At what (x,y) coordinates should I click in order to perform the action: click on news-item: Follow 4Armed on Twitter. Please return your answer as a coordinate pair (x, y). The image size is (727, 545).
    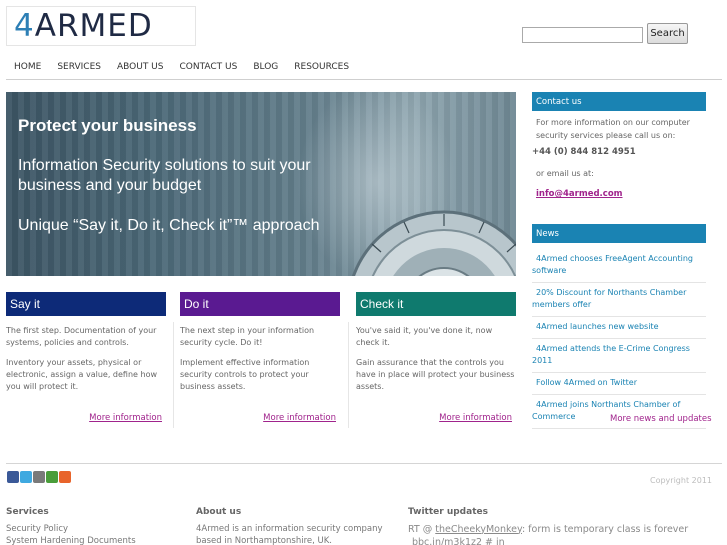
    Looking at the image, I should click on (619, 384).